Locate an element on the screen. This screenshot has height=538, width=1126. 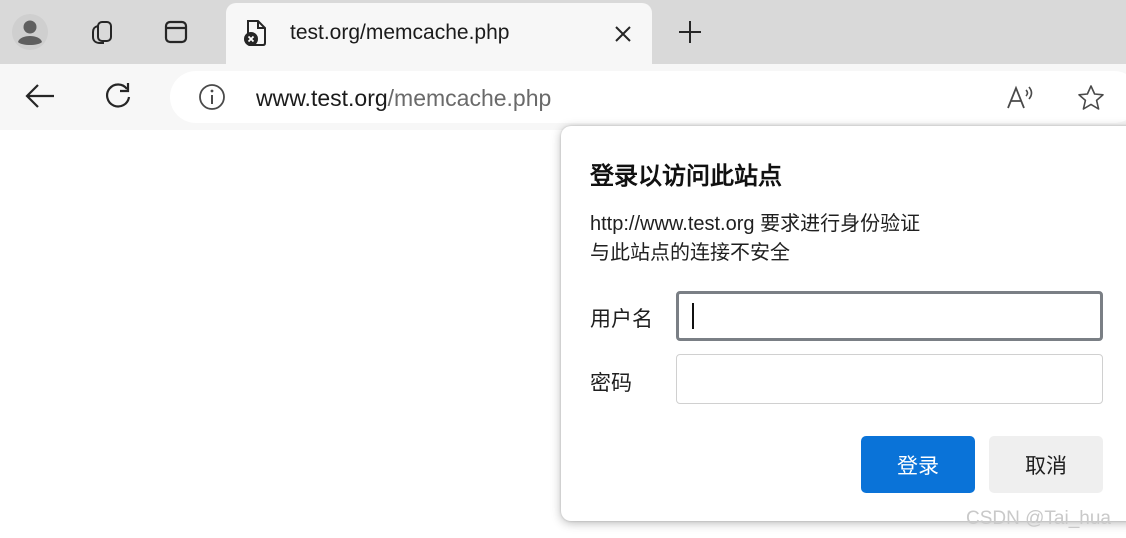
cancel-button: 取消 is located at coordinates (1046, 464).